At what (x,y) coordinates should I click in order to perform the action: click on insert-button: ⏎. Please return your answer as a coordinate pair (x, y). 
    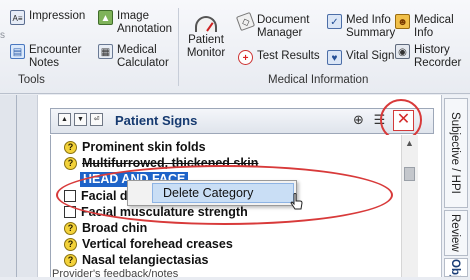
    Looking at the image, I should click on (96, 119).